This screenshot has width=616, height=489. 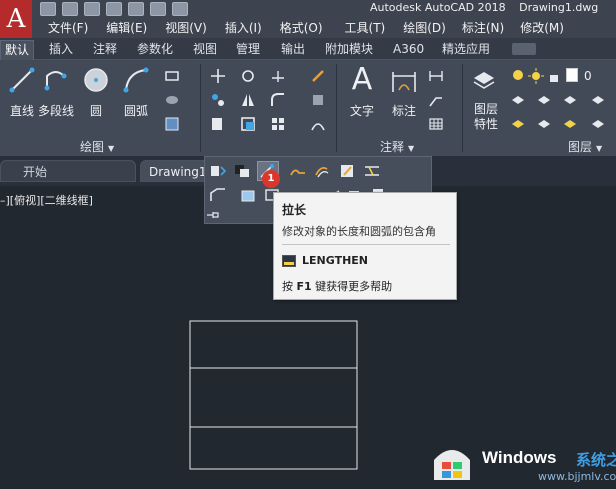 I want to click on lightbulb-icon, so click(x=518, y=76).